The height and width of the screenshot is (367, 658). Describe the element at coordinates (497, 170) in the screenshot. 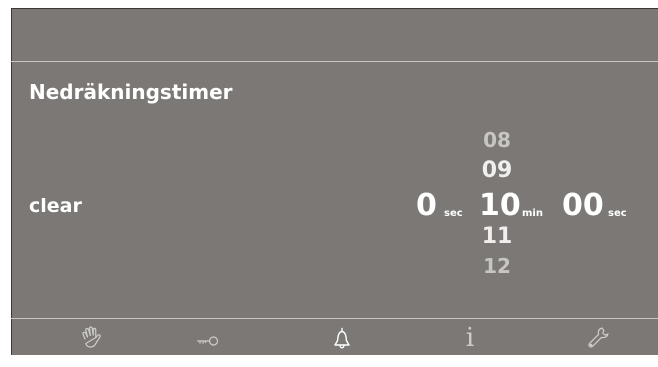

I see `minutes-wheel-item: 09` at that location.